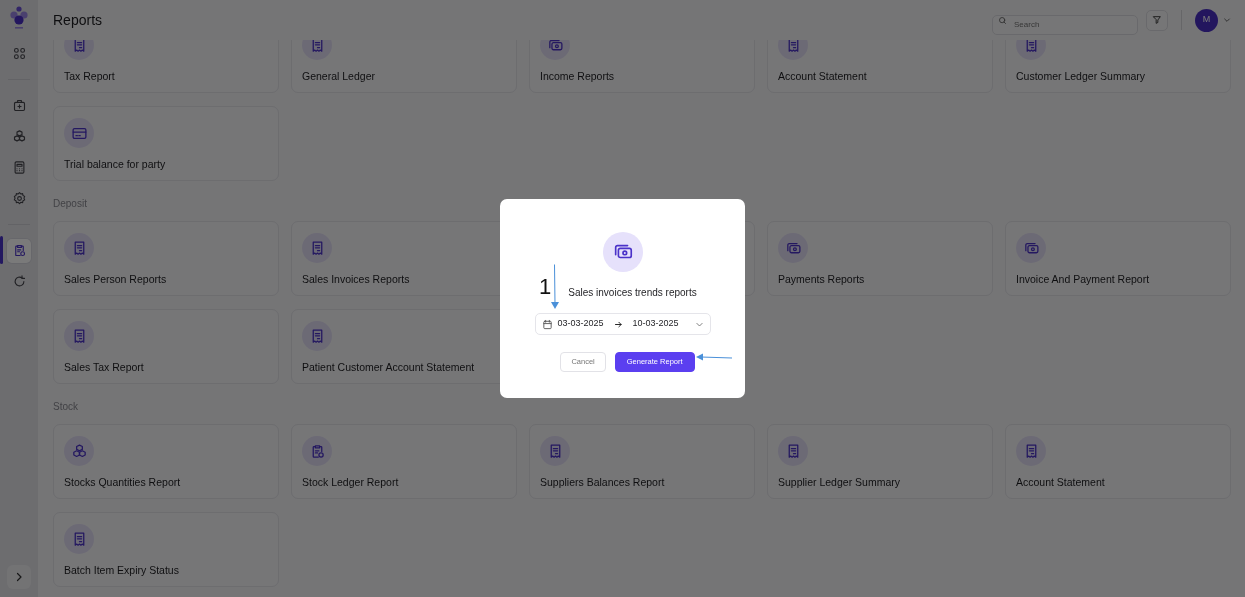 The width and height of the screenshot is (1245, 597). I want to click on report-card: Stocks Quantities Report, so click(166, 461).